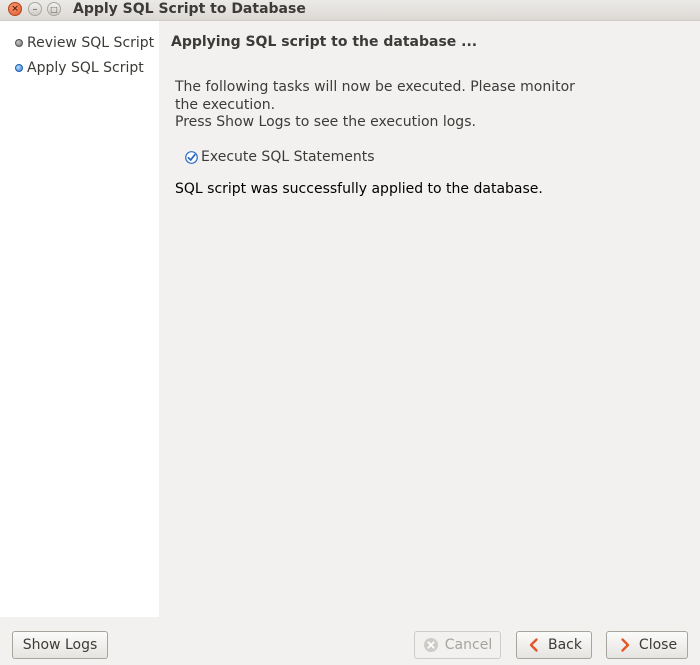 The height and width of the screenshot is (665, 700). Describe the element at coordinates (350, 10) in the screenshot. I see `title-bar: × – □ Apply SQL Script to Database` at that location.